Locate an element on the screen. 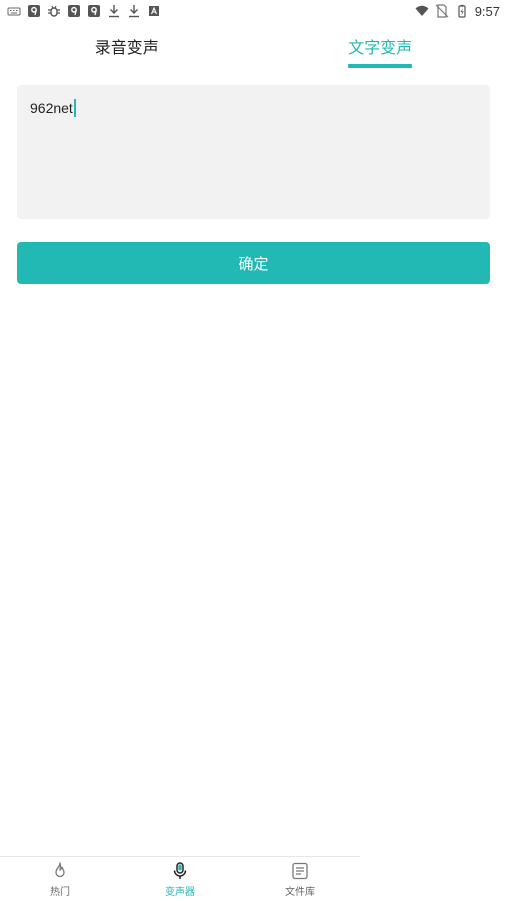 The image size is (507, 901). nav-item-voice-changer: 变声器 is located at coordinates (180, 879).